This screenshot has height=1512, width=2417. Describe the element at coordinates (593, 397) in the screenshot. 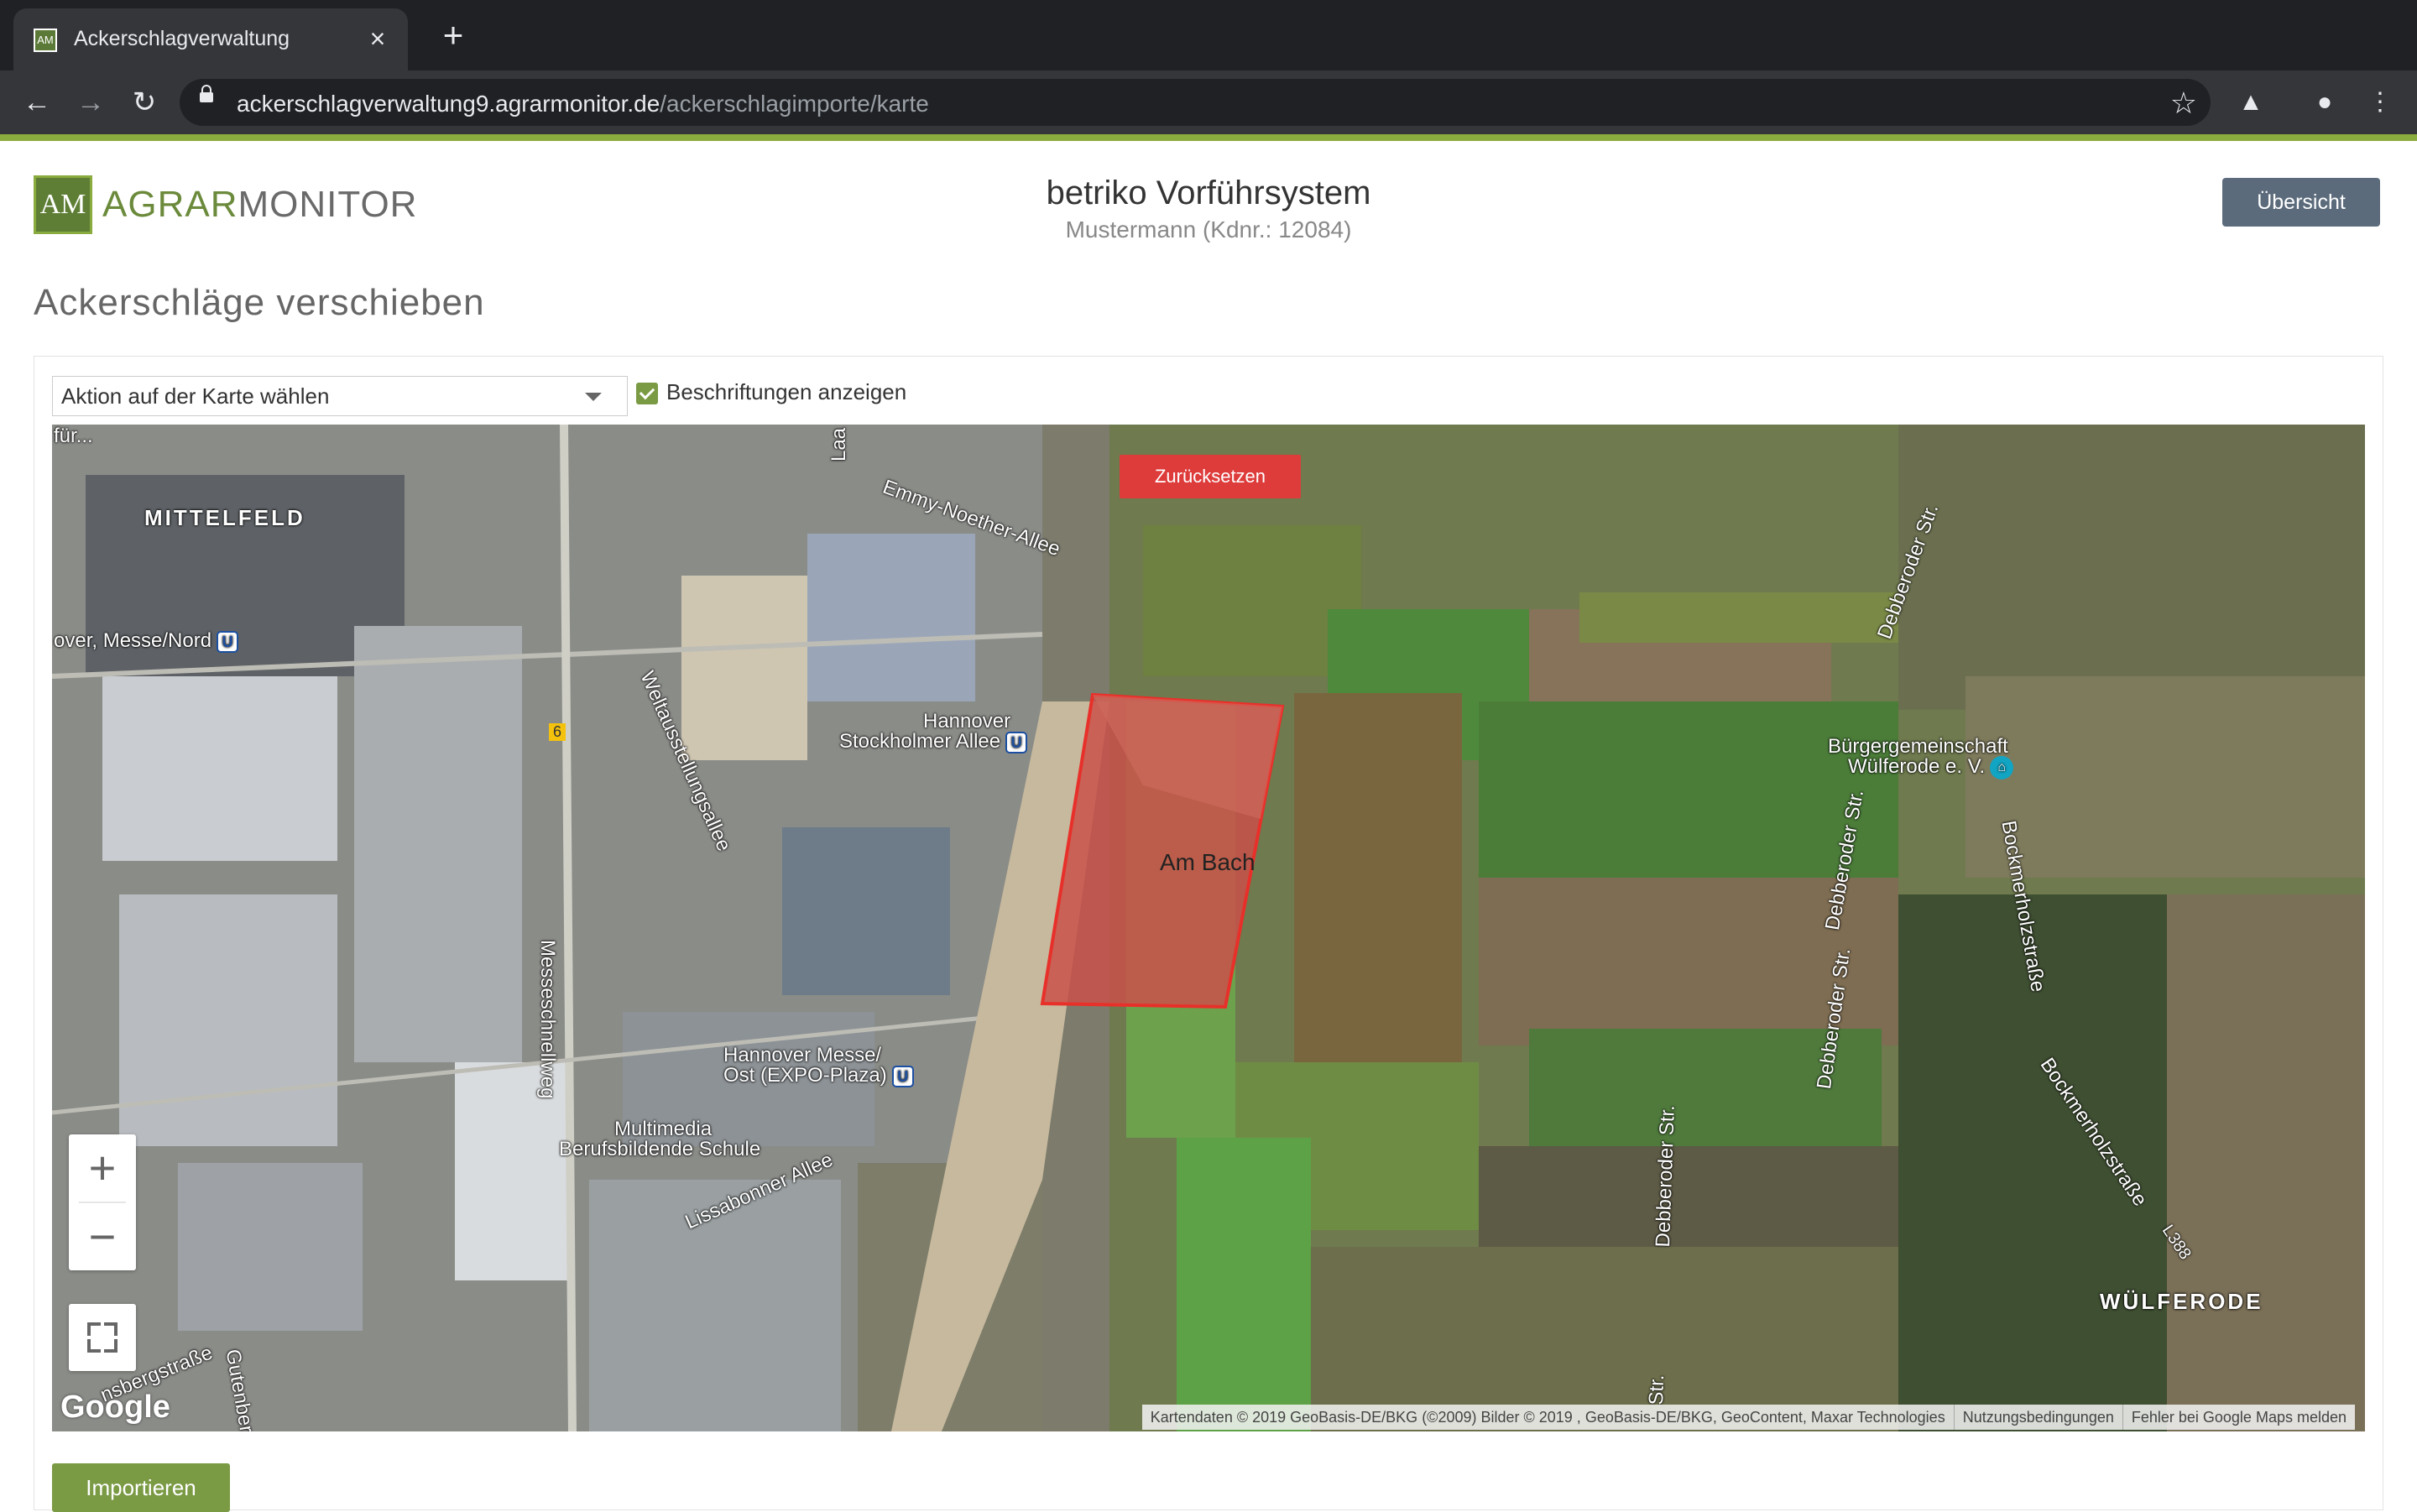

I see `chevron-down-icon` at that location.